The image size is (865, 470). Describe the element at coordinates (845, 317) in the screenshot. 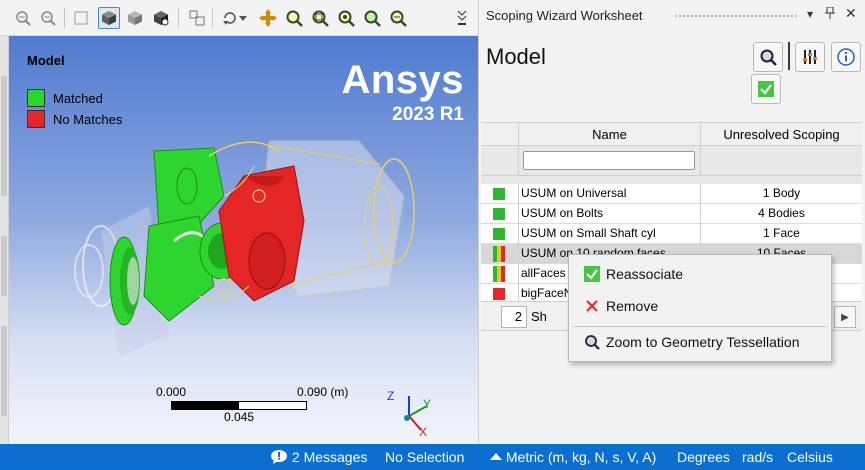

I see `next-page-chevron-right-icon: ▶` at that location.